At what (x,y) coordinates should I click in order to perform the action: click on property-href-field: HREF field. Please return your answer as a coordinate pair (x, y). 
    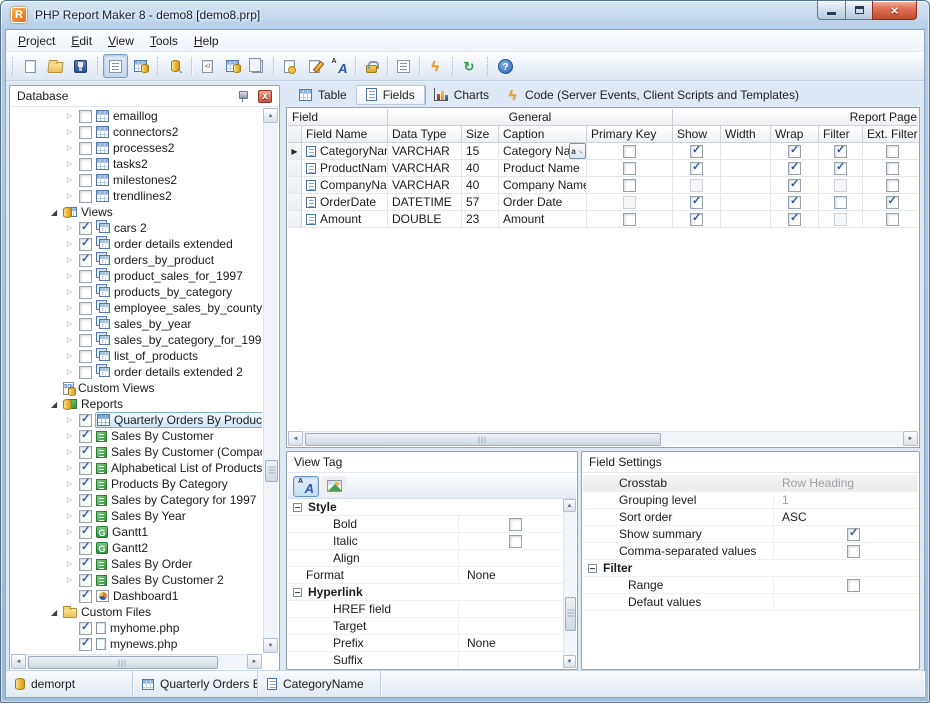
    Looking at the image, I should click on (425, 609).